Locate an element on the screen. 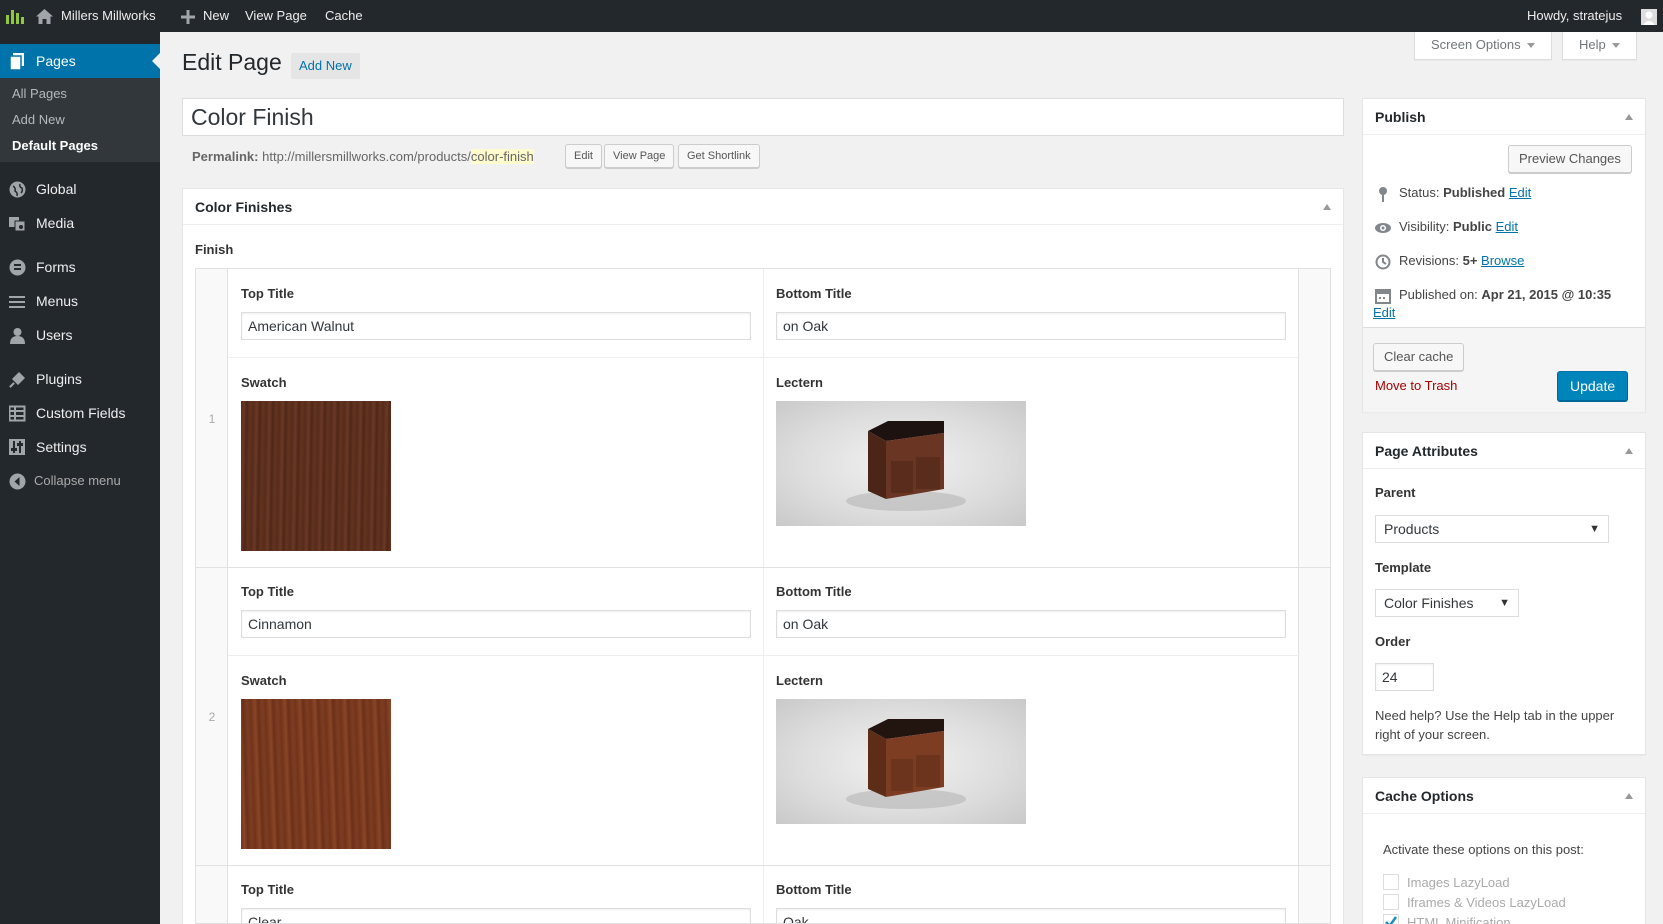 This screenshot has width=1663, height=924. help-button: Help is located at coordinates (1599, 46).